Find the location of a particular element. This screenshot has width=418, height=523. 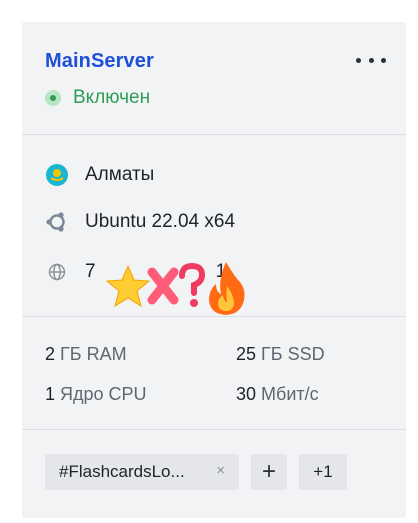

server-name: MainServer is located at coordinates (99, 61).